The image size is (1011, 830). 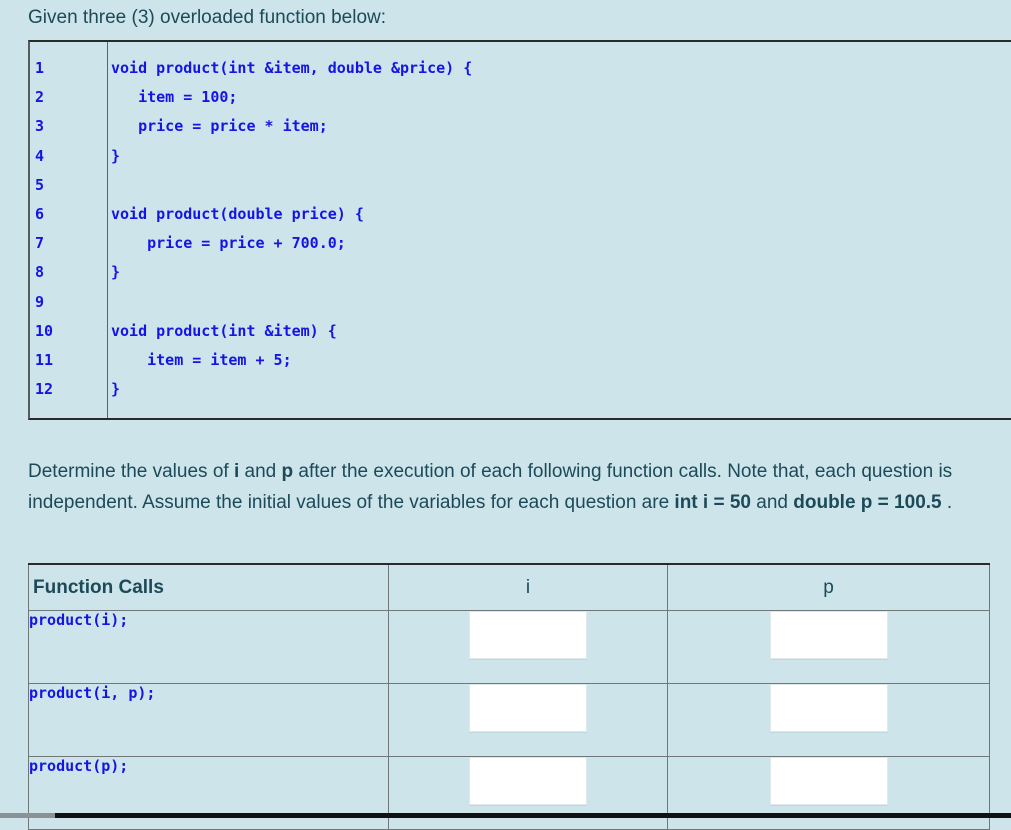 I want to click on prompt-text-segment: ., so click(x=947, y=502).